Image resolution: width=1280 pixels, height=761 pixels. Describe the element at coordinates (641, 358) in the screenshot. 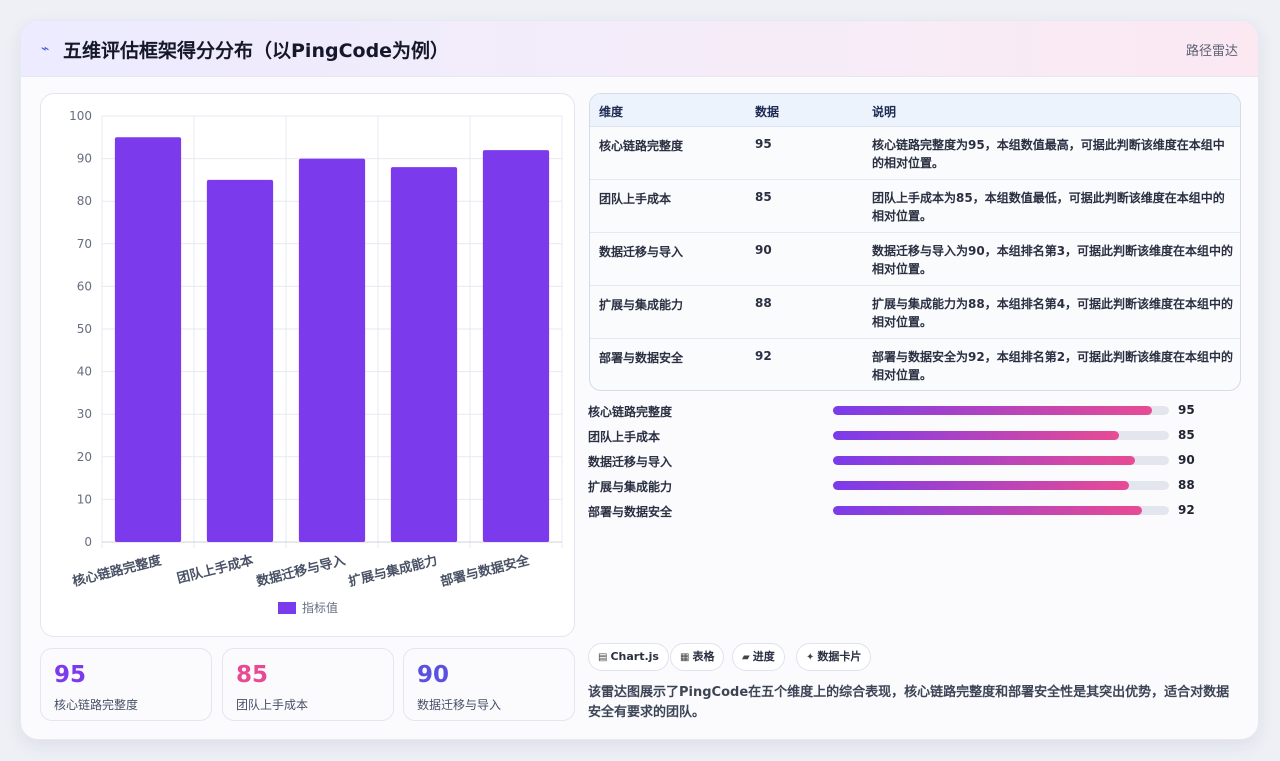

I see `cell-dimension: 部署与数据安全` at that location.